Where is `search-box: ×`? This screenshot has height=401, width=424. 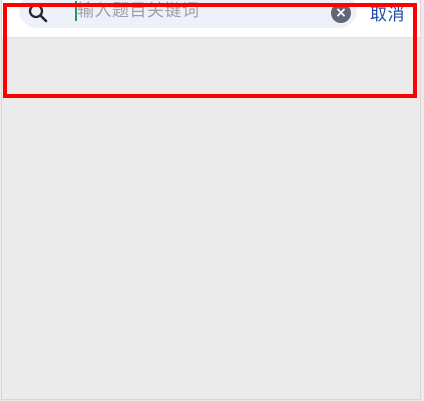 search-box: × is located at coordinates (188, 14).